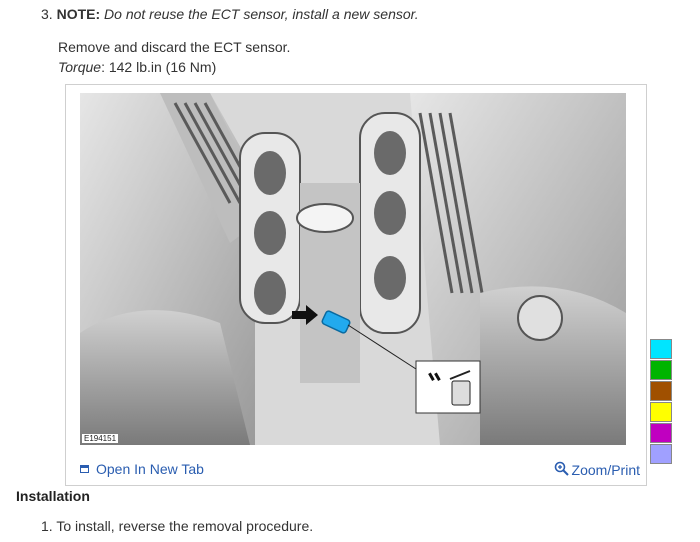  I want to click on color-palette, so click(661, 402).